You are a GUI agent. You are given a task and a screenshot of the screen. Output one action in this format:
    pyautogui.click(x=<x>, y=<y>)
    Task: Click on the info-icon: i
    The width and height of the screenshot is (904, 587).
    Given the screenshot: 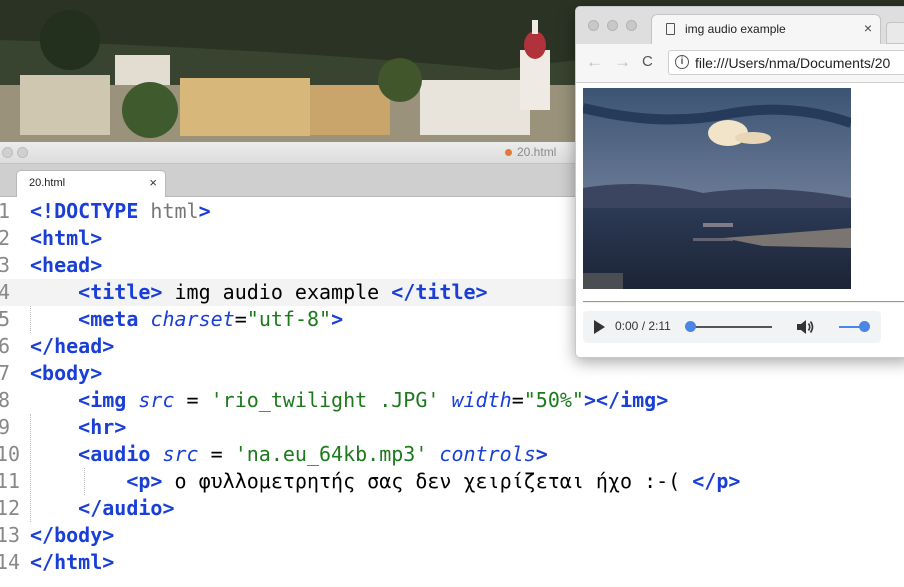 What is the action you would take?
    pyautogui.click(x=682, y=62)
    